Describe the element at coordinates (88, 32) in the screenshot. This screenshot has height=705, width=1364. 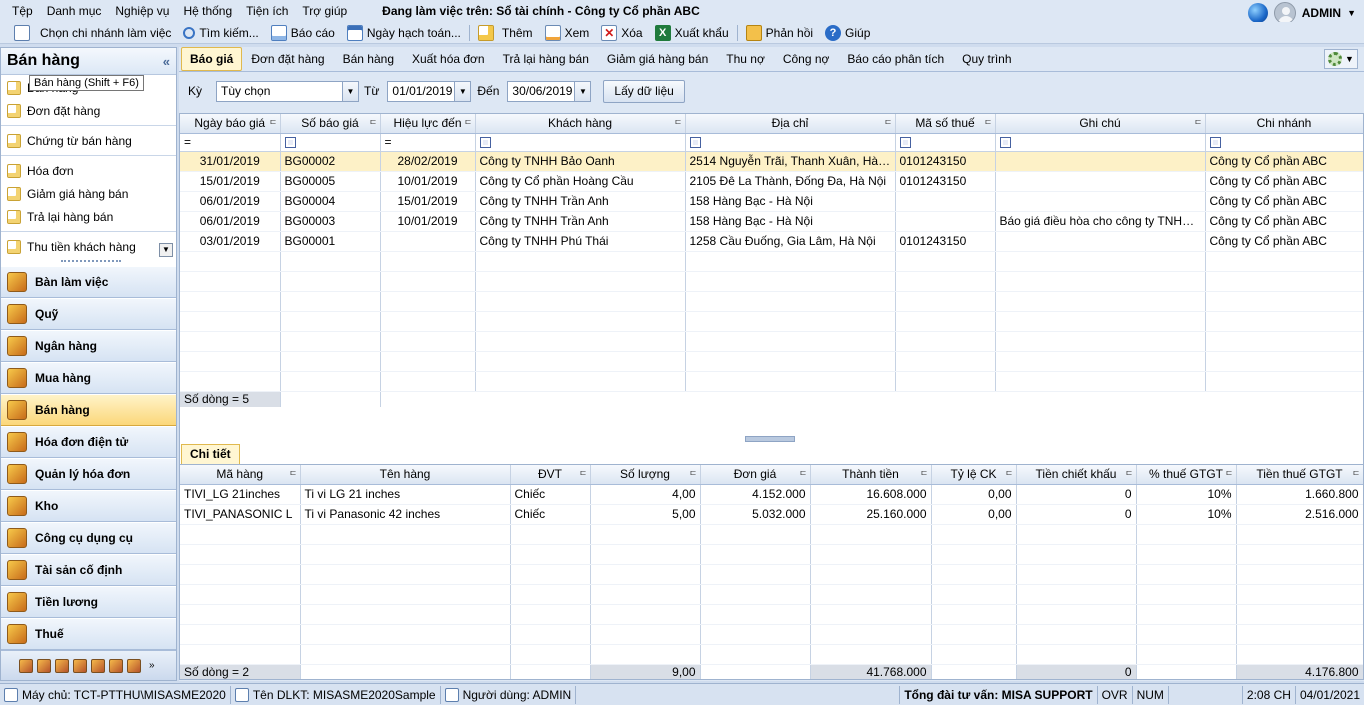
I see `choose-branch-button: Chọn chi nhánh làm việc` at that location.